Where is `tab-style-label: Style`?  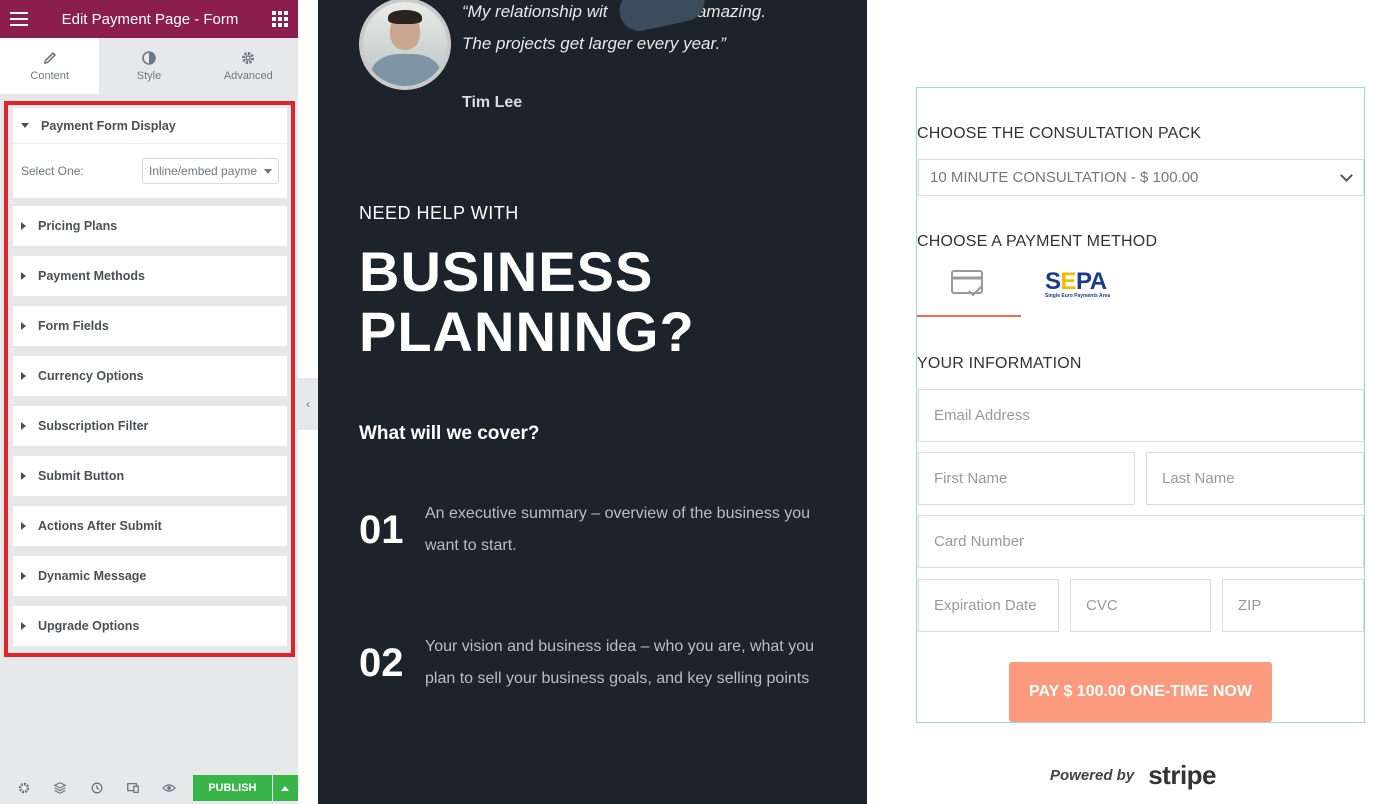
tab-style-label: Style is located at coordinates (149, 76).